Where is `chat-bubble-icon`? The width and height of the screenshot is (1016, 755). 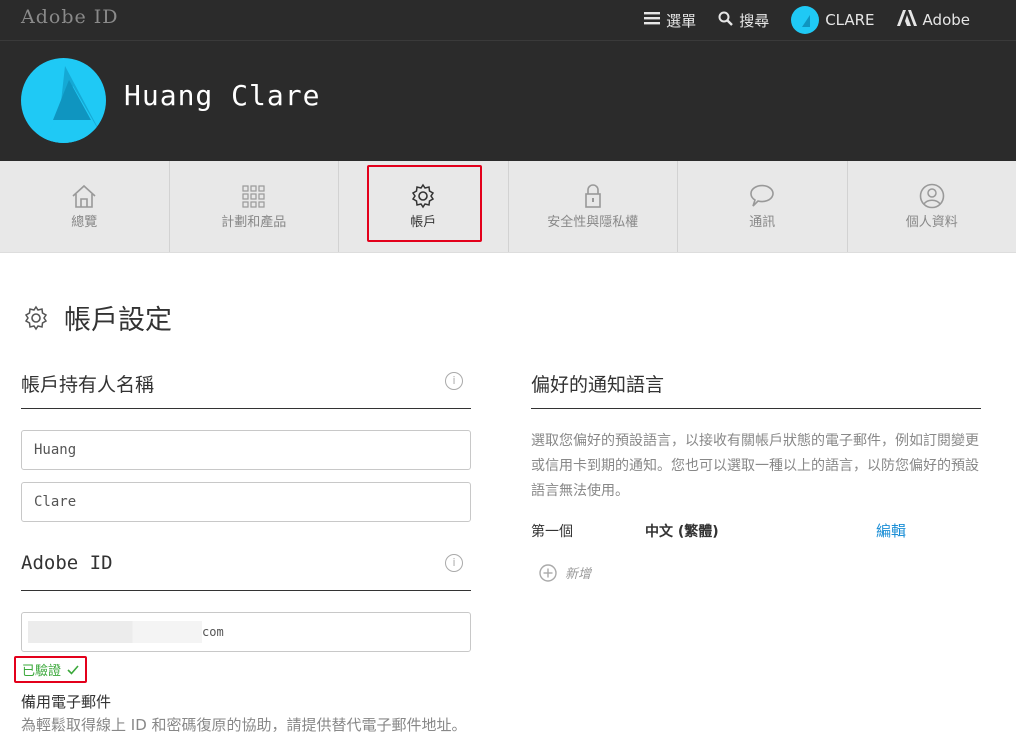 chat-bubble-icon is located at coordinates (762, 195).